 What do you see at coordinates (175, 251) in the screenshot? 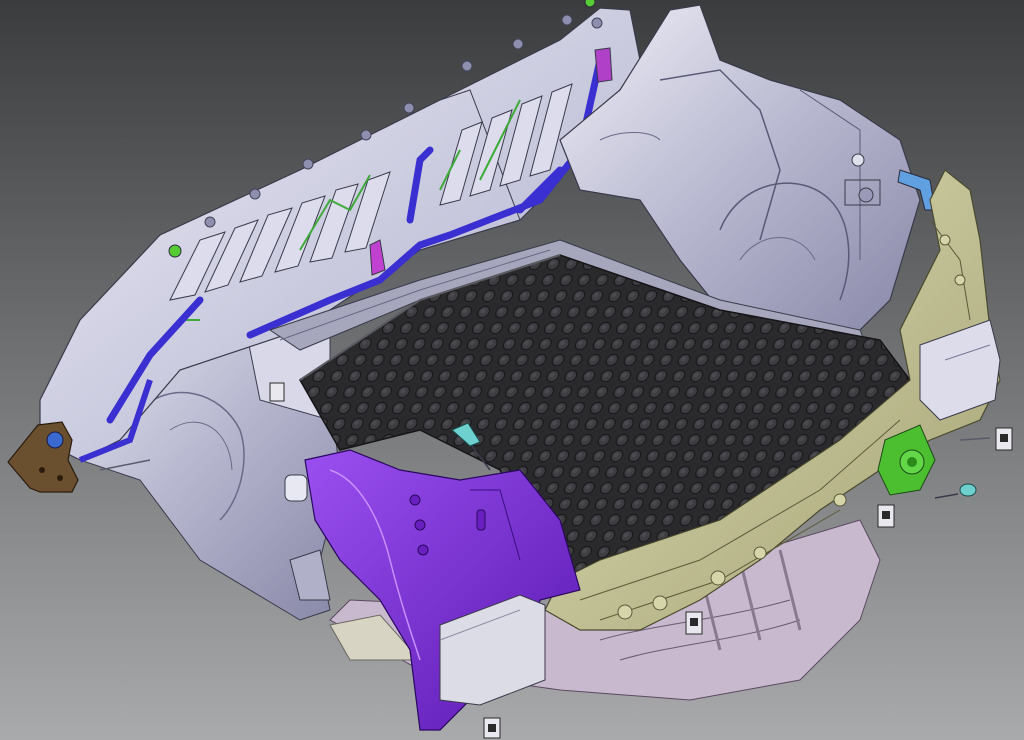
I see `seat-latch-green` at bounding box center [175, 251].